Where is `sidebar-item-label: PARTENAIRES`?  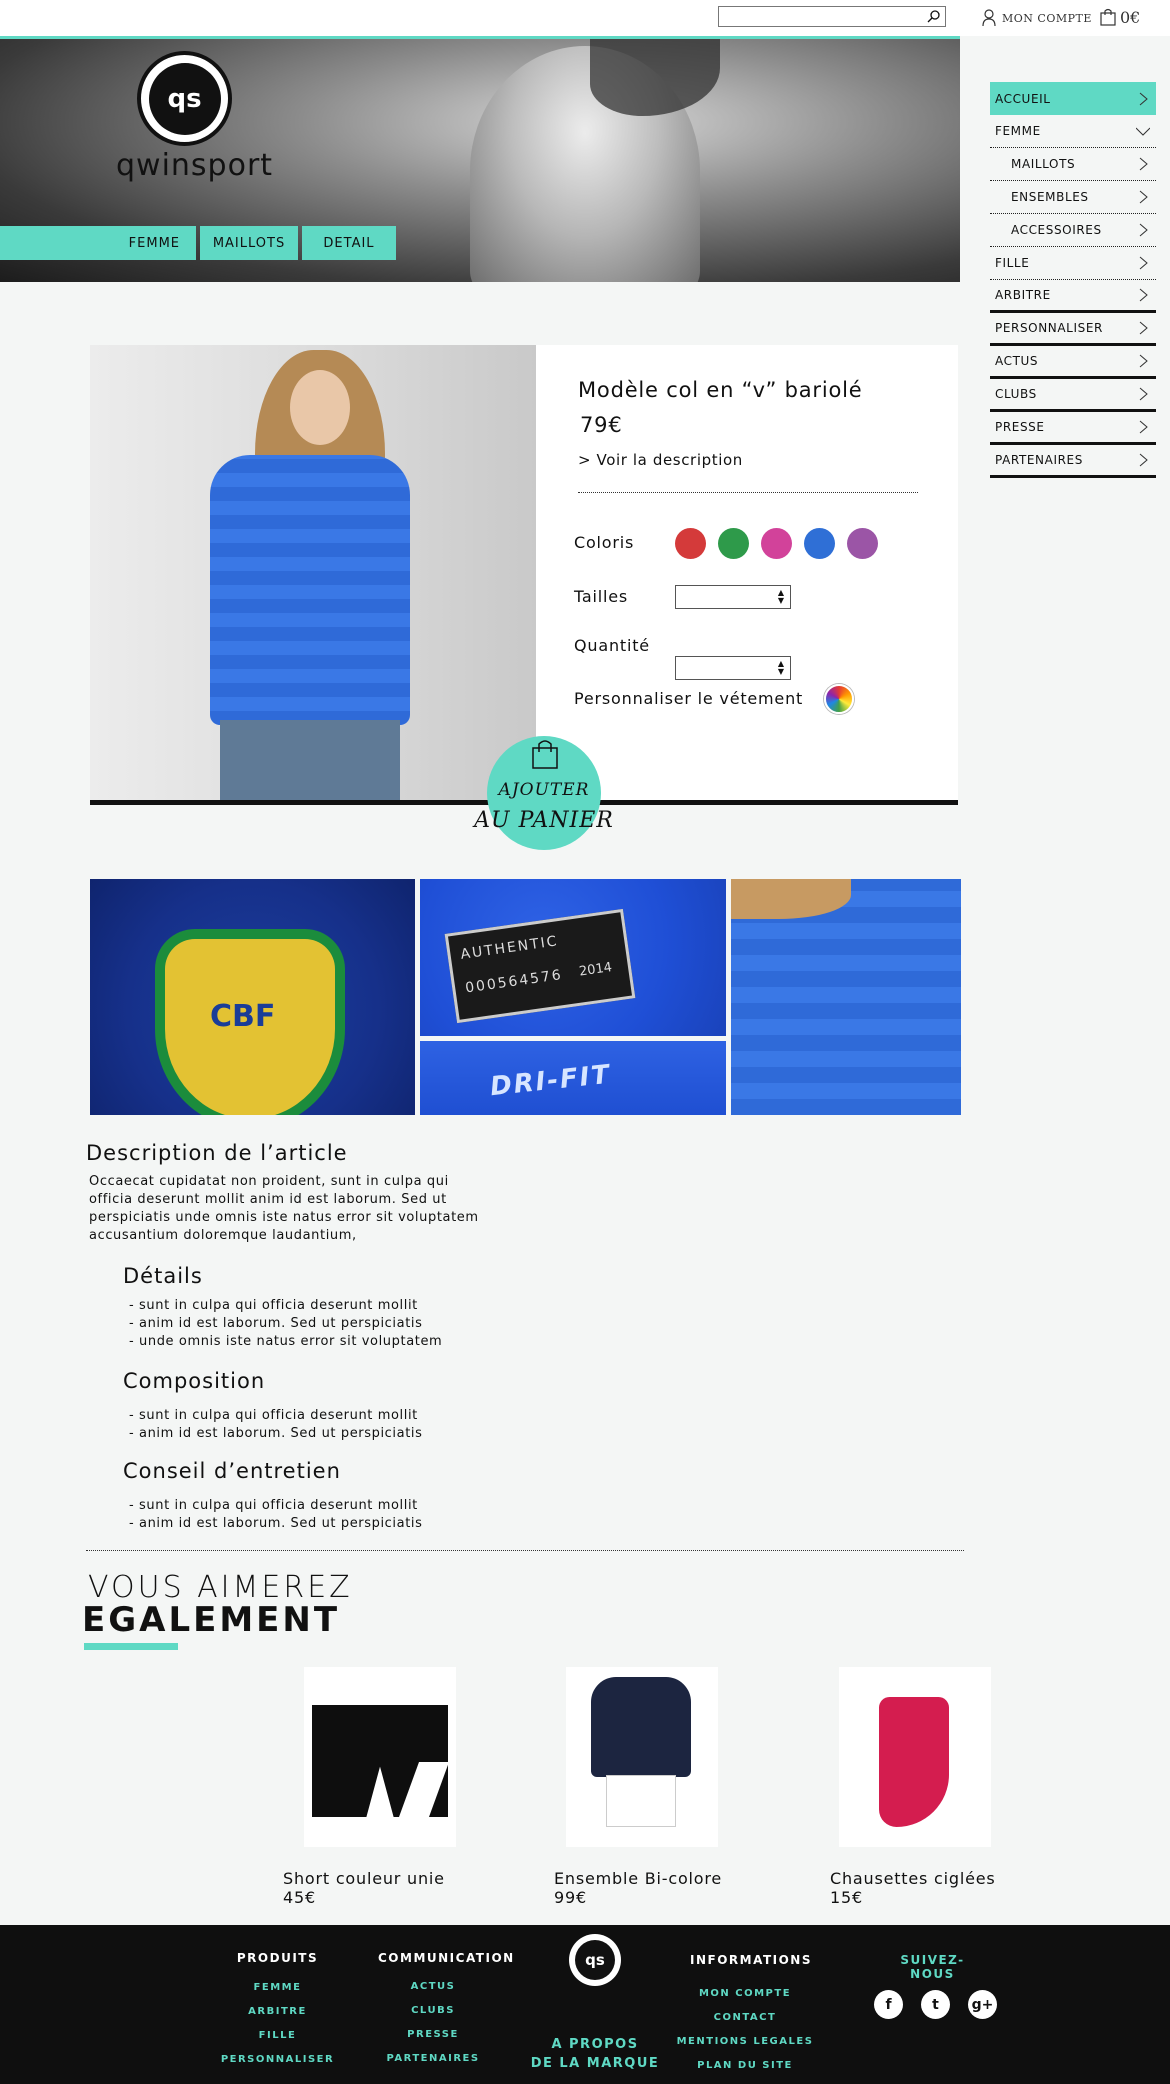
sidebar-item-label: PARTENAIRES is located at coordinates (1039, 460).